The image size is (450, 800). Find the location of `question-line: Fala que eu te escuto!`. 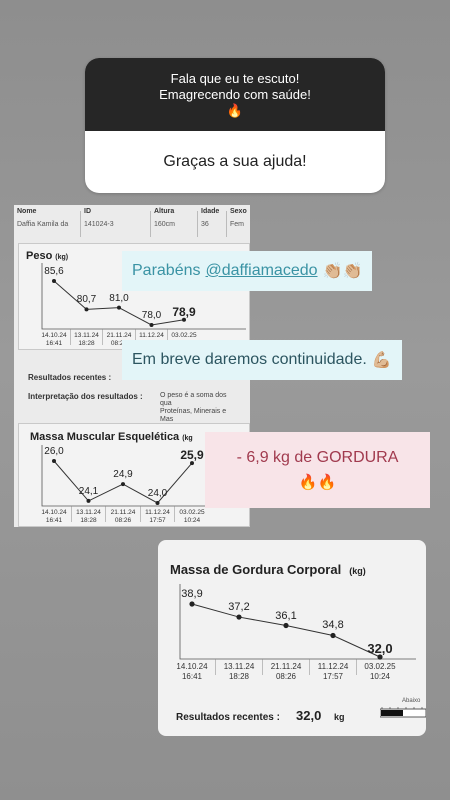

question-line: Fala que eu te escuto! is located at coordinates (235, 78).